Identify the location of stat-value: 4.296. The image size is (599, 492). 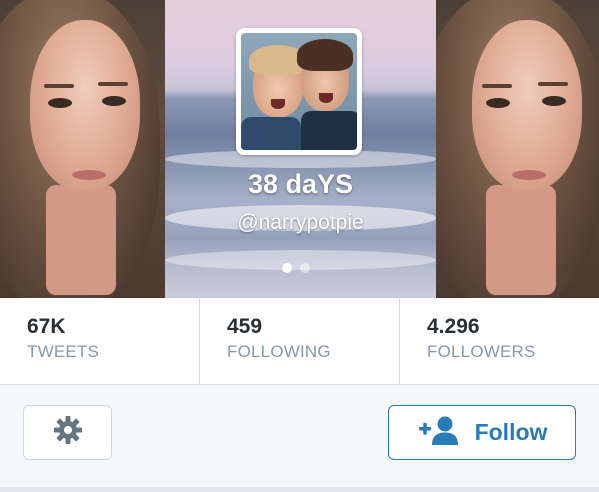
(453, 326).